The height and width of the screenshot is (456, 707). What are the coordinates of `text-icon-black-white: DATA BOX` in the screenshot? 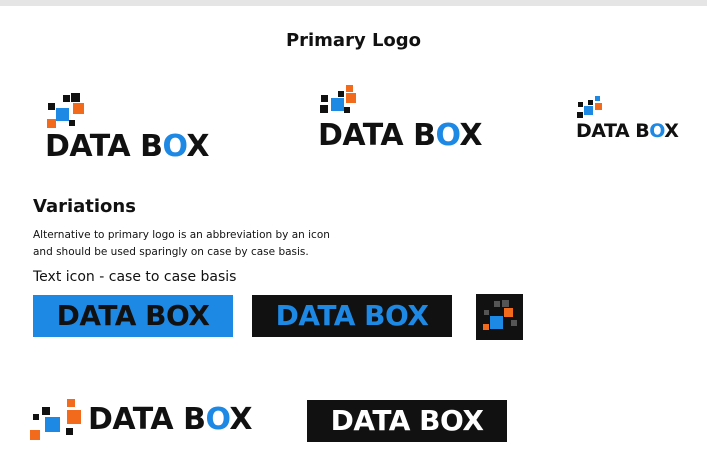 It's located at (407, 421).